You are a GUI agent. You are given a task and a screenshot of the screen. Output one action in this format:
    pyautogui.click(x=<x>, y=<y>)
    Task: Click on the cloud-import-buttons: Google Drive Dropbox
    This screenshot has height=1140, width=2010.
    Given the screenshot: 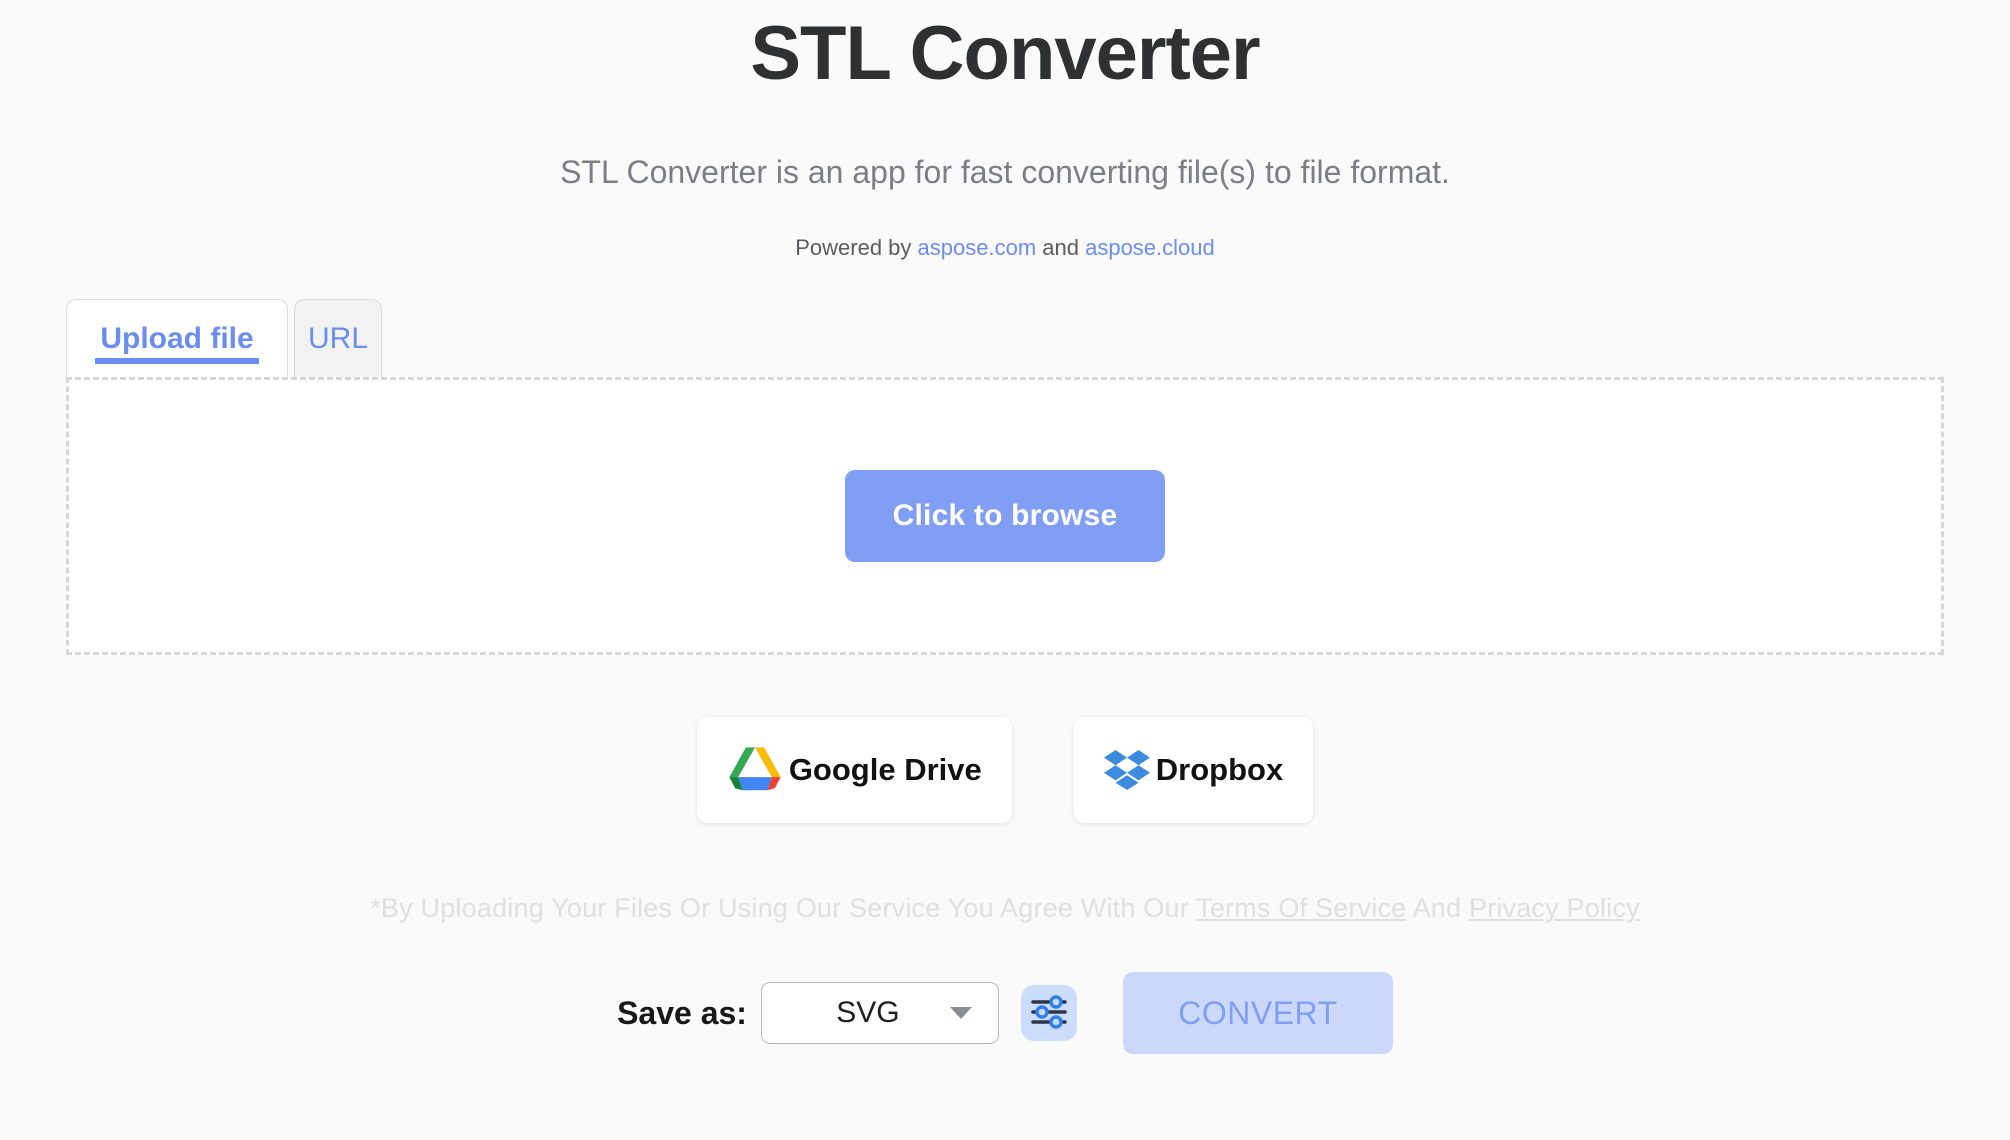 What is the action you would take?
    pyautogui.click(x=1005, y=770)
    